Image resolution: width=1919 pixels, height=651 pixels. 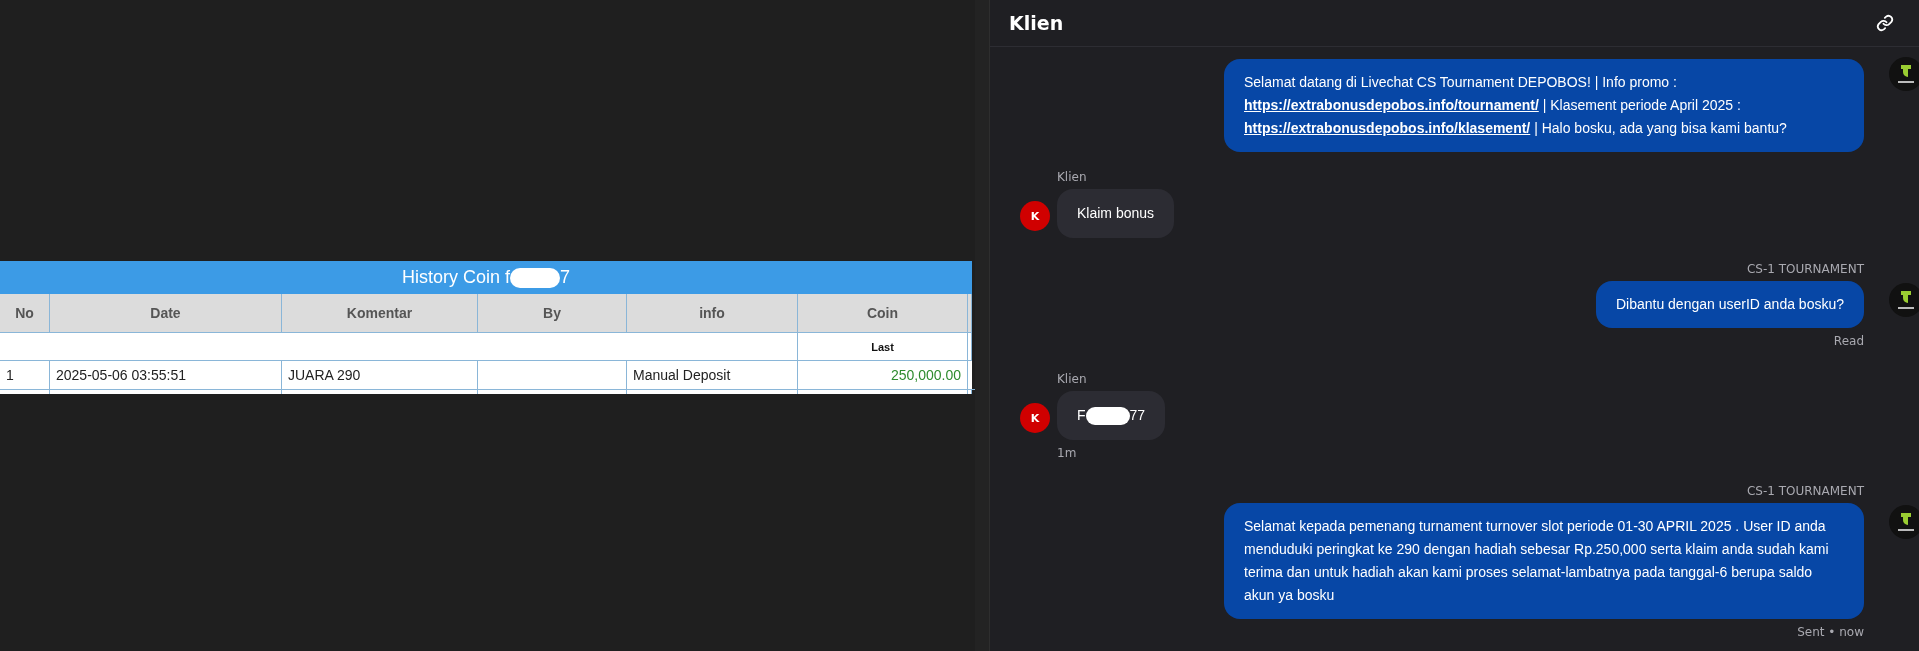 I want to click on message-status: Read, so click(x=1848, y=341).